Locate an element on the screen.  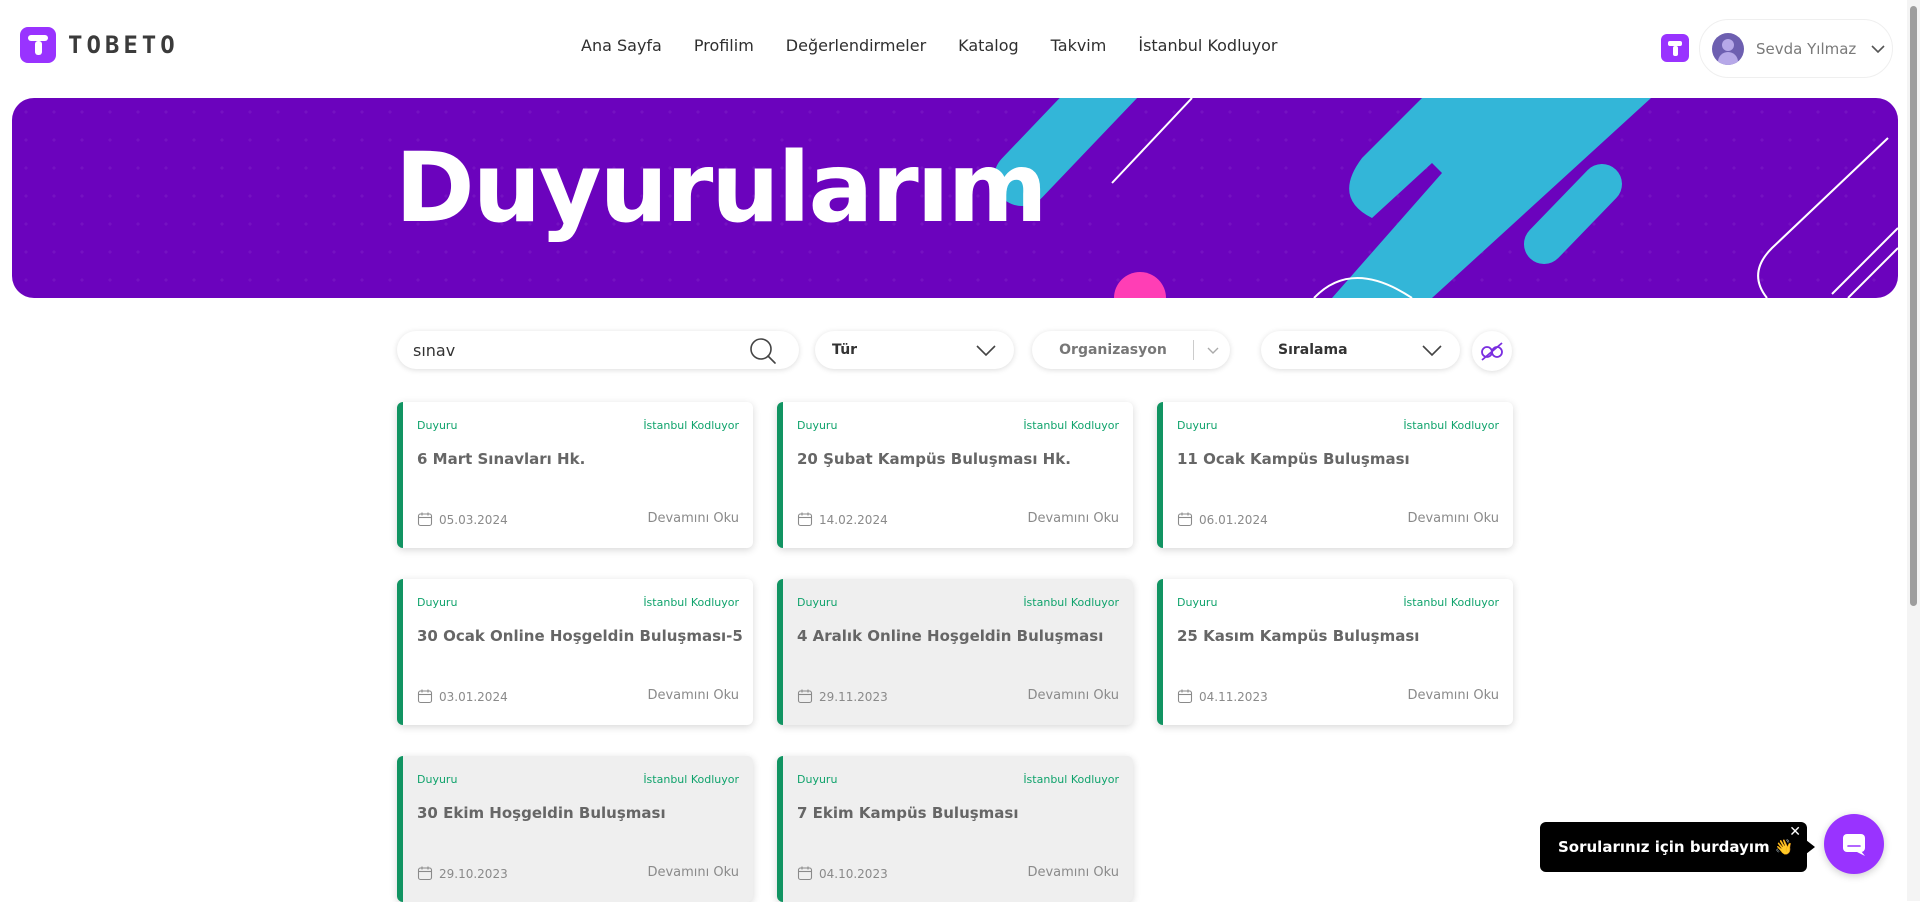
chat-tooltip-text: Sorularınız için burdayım 👋 is located at coordinates (1676, 847).